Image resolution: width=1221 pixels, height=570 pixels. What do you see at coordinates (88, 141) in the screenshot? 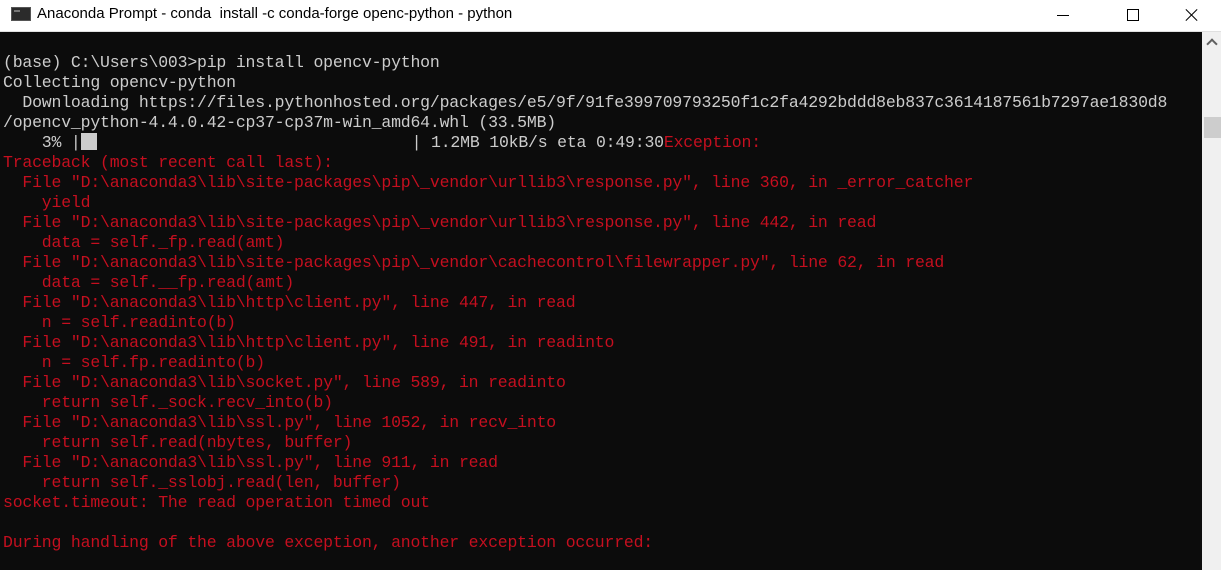
I see `progress-bar-fill` at bounding box center [88, 141].